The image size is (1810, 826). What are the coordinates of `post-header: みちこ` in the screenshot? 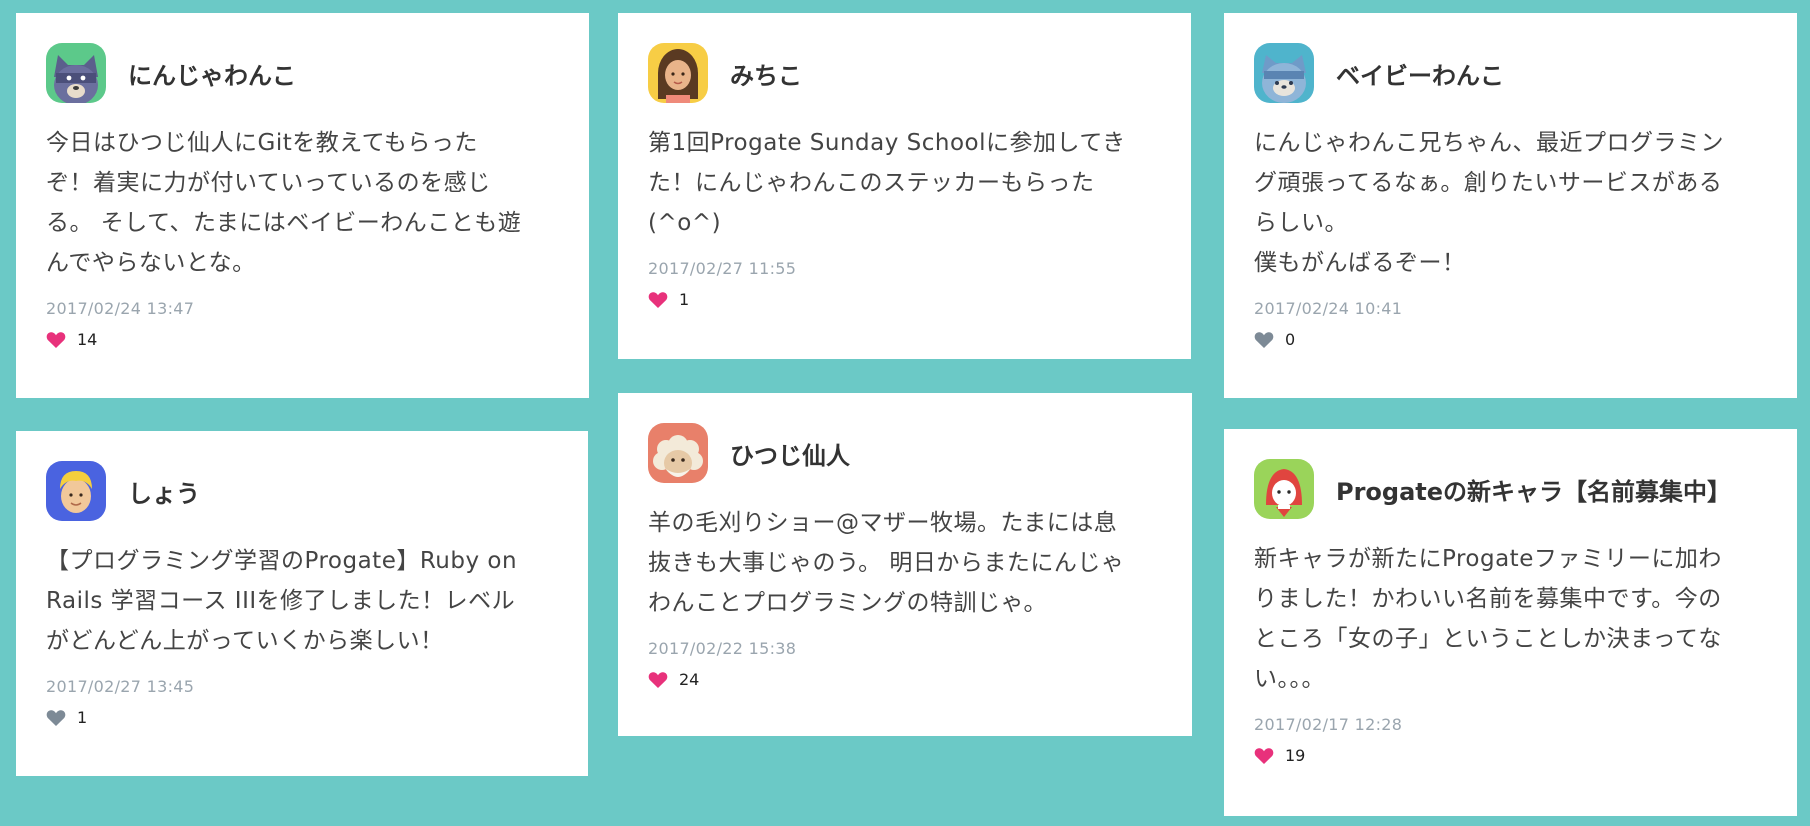 It's located at (904, 73).